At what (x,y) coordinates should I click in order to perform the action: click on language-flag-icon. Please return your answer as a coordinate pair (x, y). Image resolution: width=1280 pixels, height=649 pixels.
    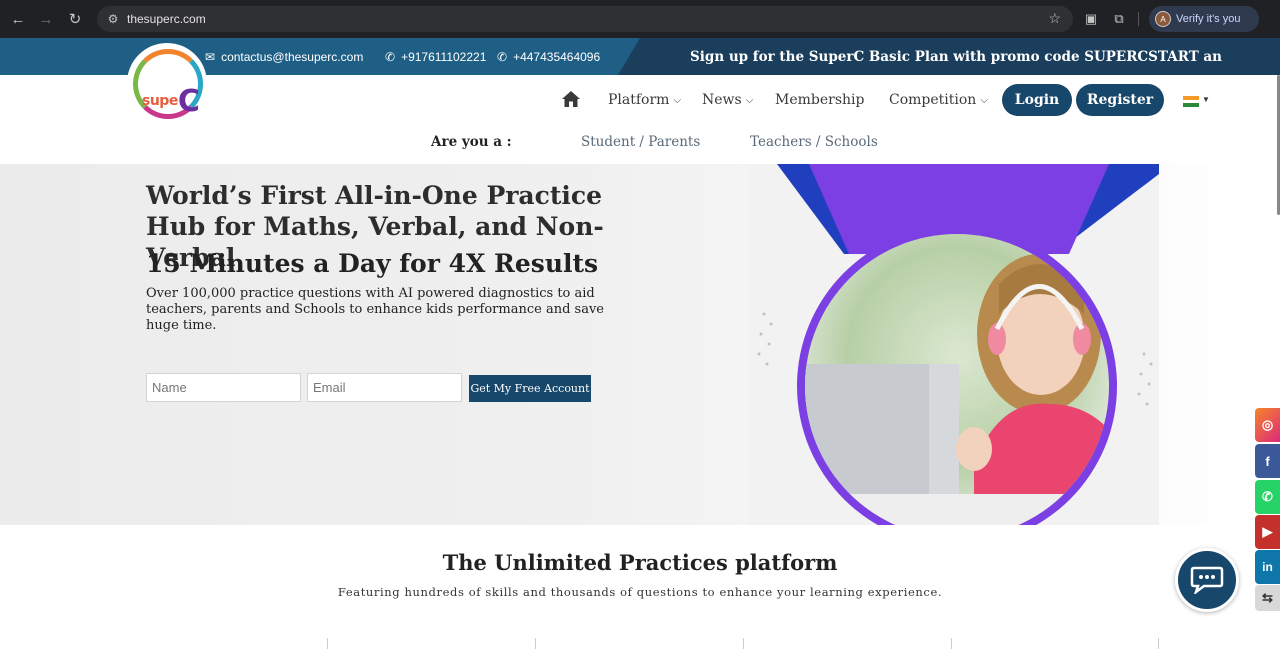
    Looking at the image, I should click on (1191, 101).